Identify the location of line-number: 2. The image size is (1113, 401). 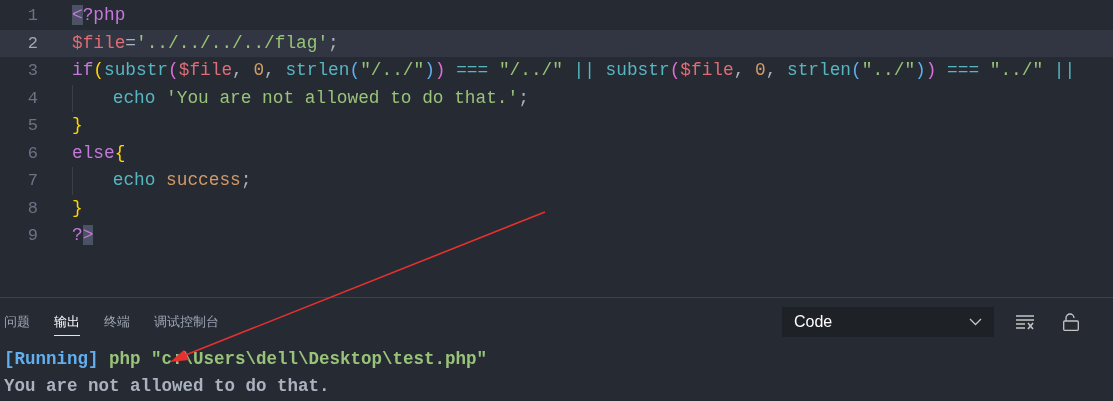
(32, 43).